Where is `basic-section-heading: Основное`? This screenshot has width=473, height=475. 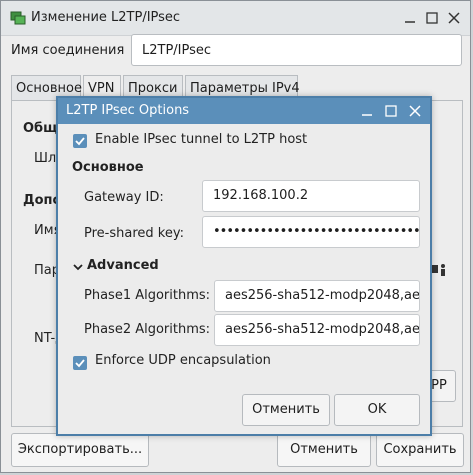 basic-section-heading: Основное is located at coordinates (108, 167).